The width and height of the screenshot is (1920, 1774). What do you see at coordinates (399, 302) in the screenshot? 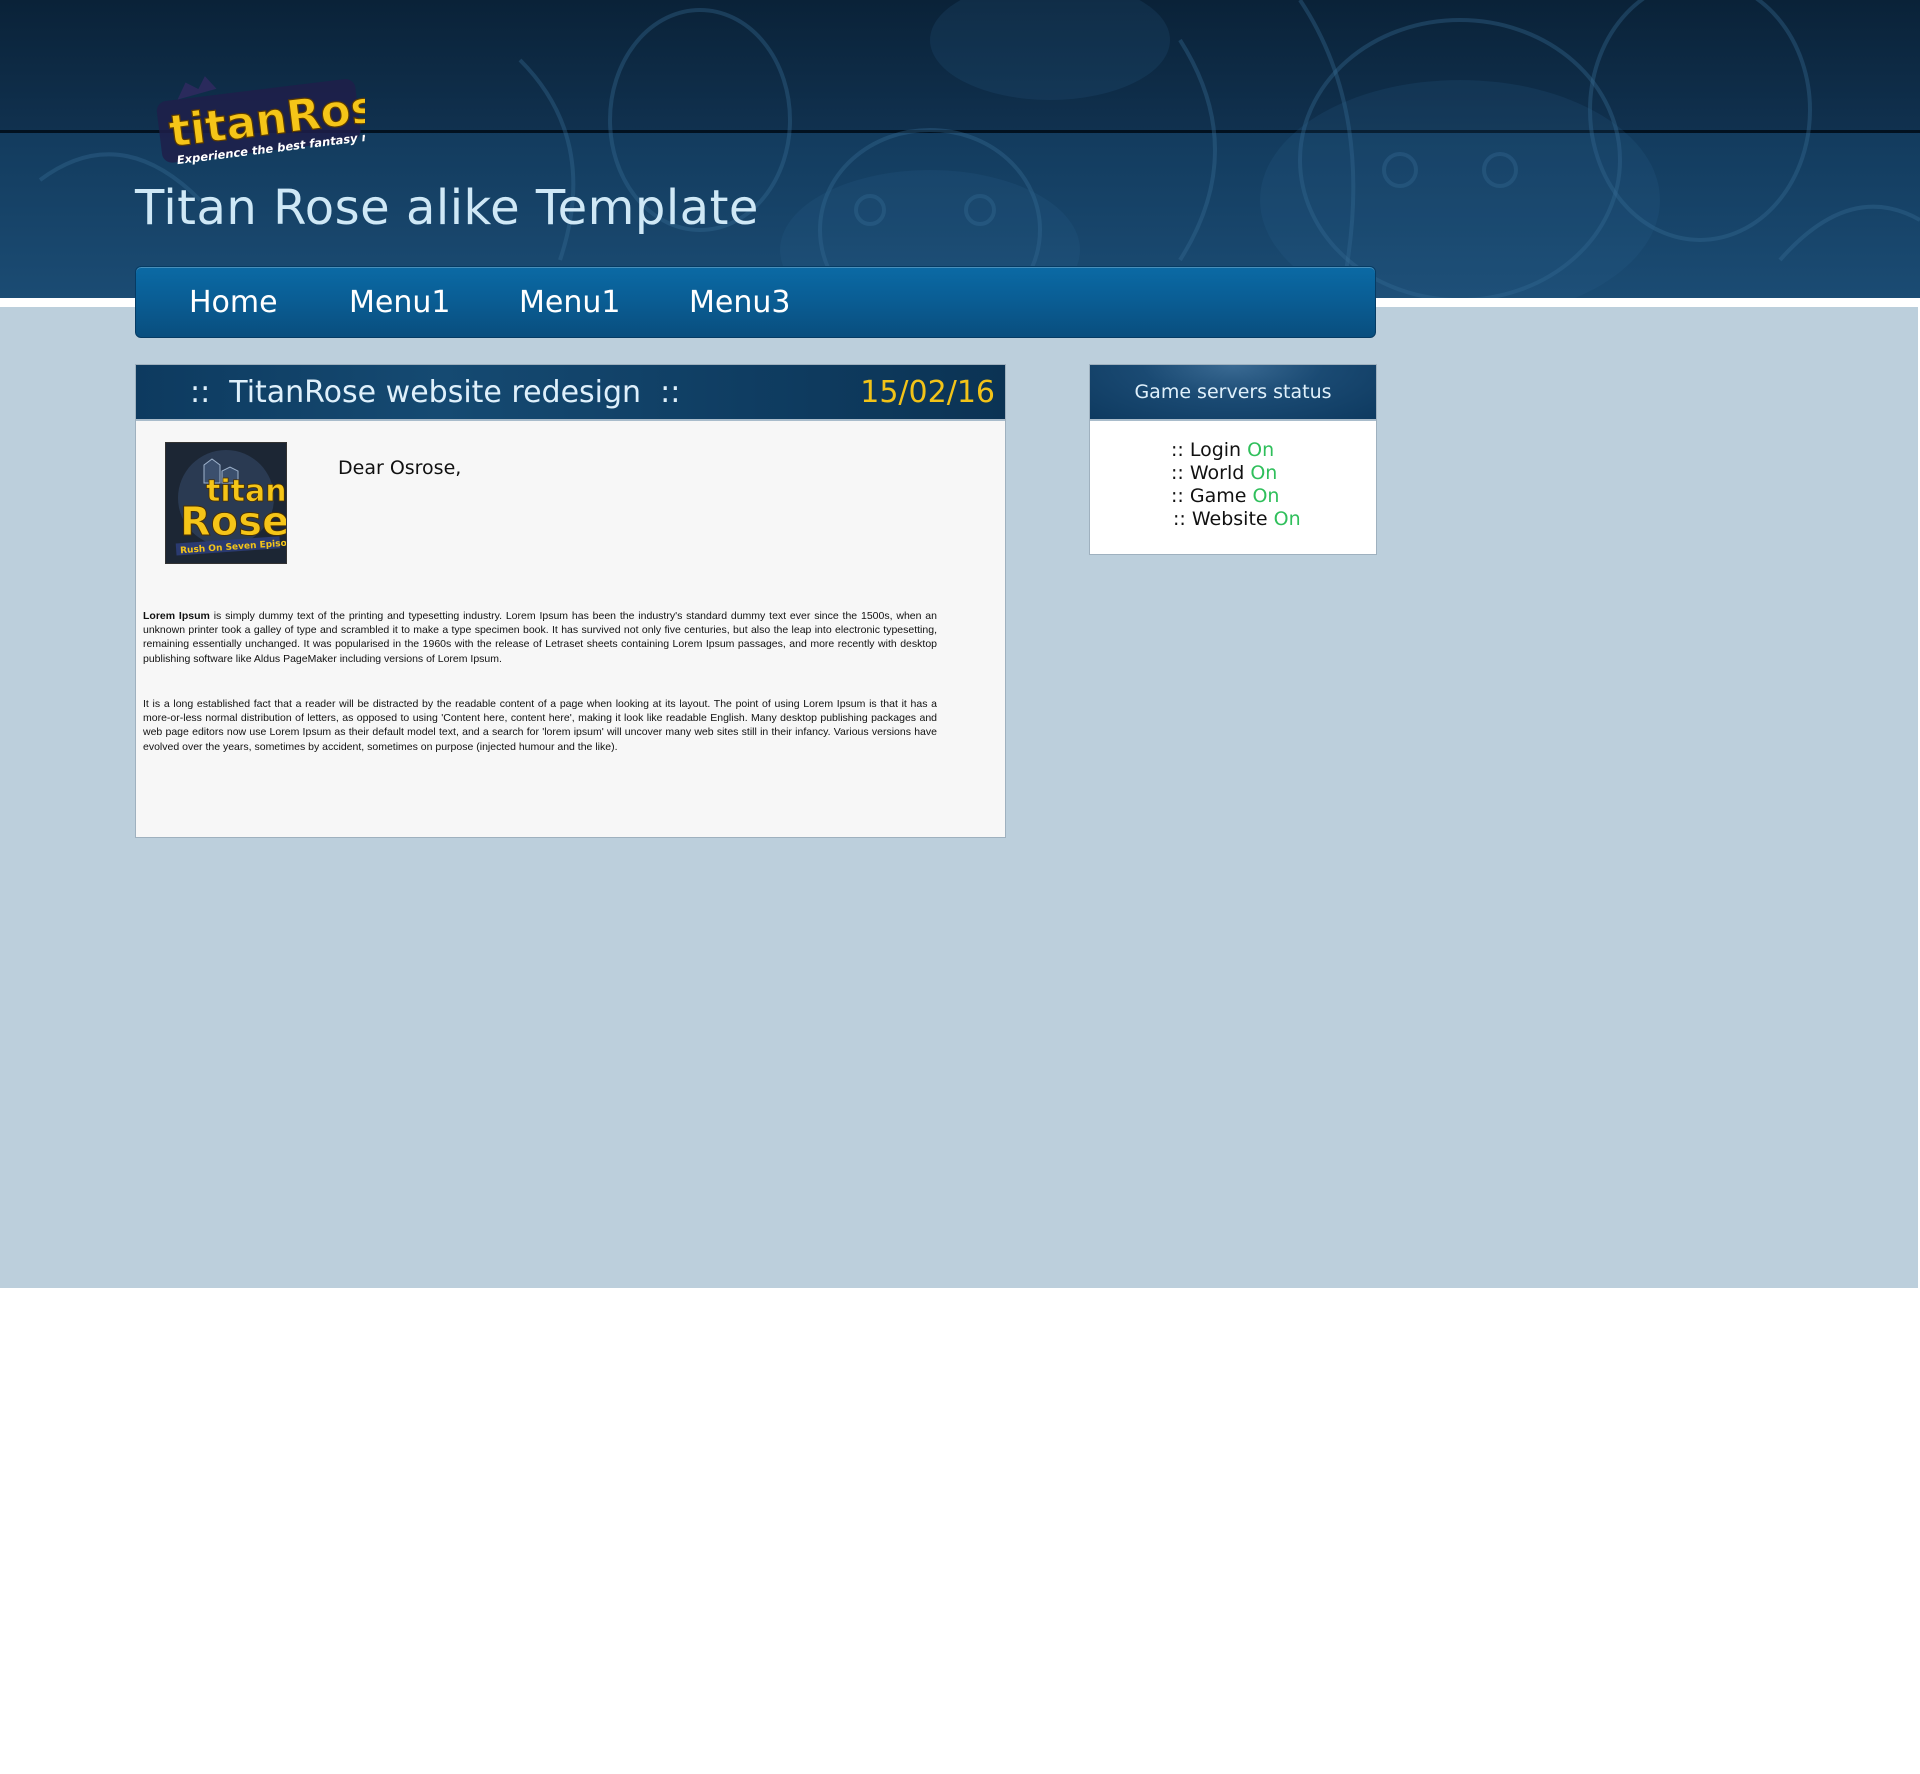
I see `nav-item-menu1: Menu1` at bounding box center [399, 302].